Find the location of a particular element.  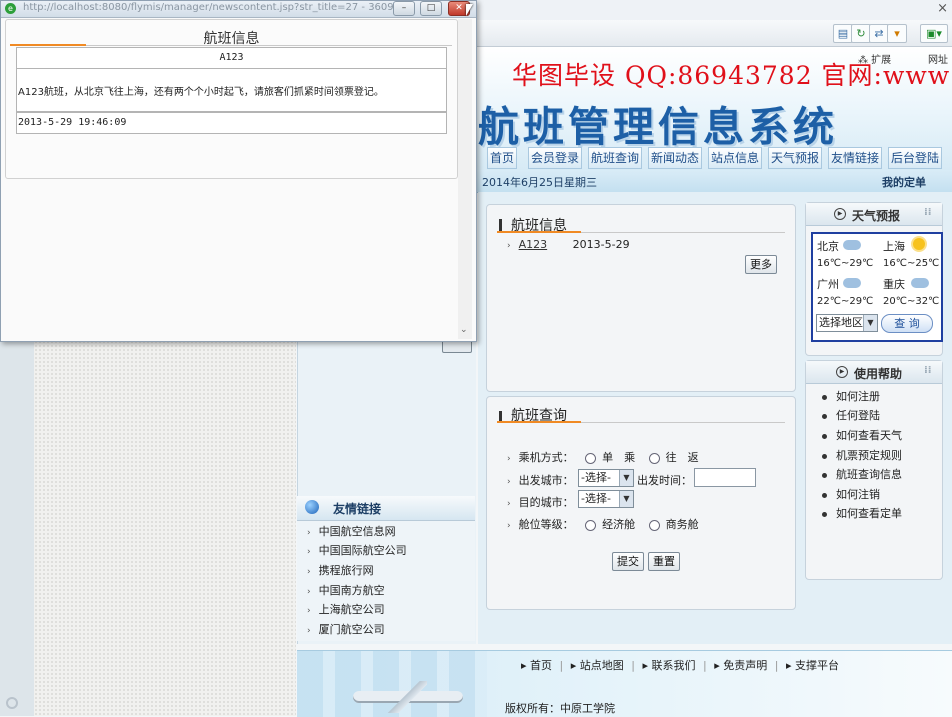

help-item: 如何查看天气 is located at coordinates (862, 435).